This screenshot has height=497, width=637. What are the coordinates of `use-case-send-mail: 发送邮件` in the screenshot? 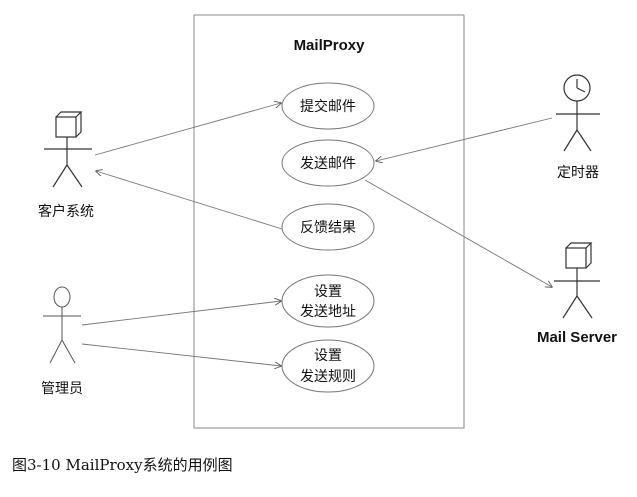 It's located at (328, 163).